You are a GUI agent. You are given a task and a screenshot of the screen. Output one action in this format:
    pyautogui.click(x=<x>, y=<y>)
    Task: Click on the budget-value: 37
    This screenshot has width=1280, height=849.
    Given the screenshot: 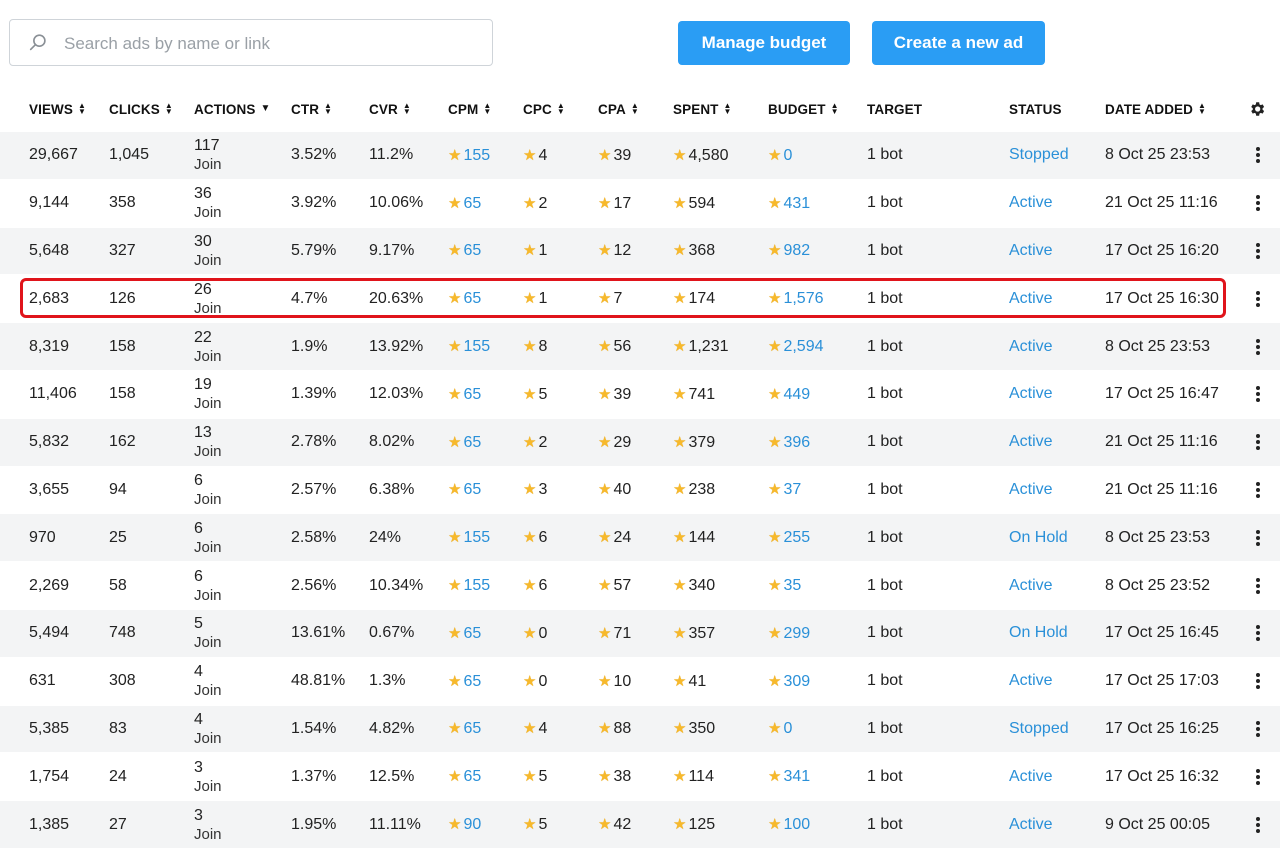 What is the action you would take?
    pyautogui.click(x=792, y=489)
    